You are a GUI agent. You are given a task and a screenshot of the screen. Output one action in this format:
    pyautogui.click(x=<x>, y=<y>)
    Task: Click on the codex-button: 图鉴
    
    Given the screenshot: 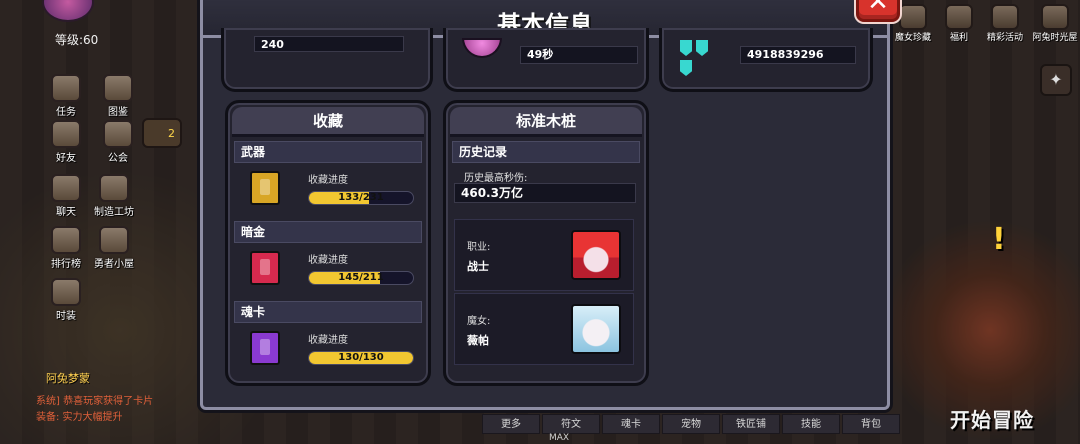 What is the action you would take?
    pyautogui.click(x=118, y=96)
    